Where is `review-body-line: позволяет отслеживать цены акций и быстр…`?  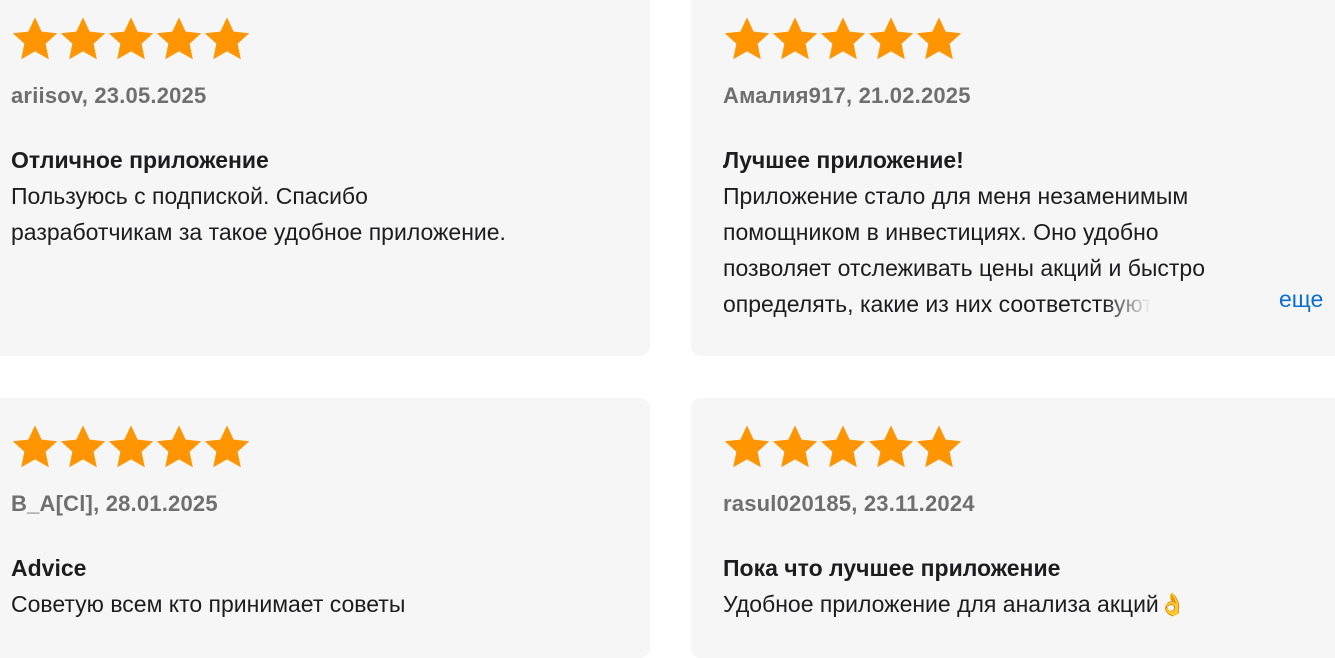 review-body-line: позволяет отслеживать цены акций и быстр… is located at coordinates (964, 268).